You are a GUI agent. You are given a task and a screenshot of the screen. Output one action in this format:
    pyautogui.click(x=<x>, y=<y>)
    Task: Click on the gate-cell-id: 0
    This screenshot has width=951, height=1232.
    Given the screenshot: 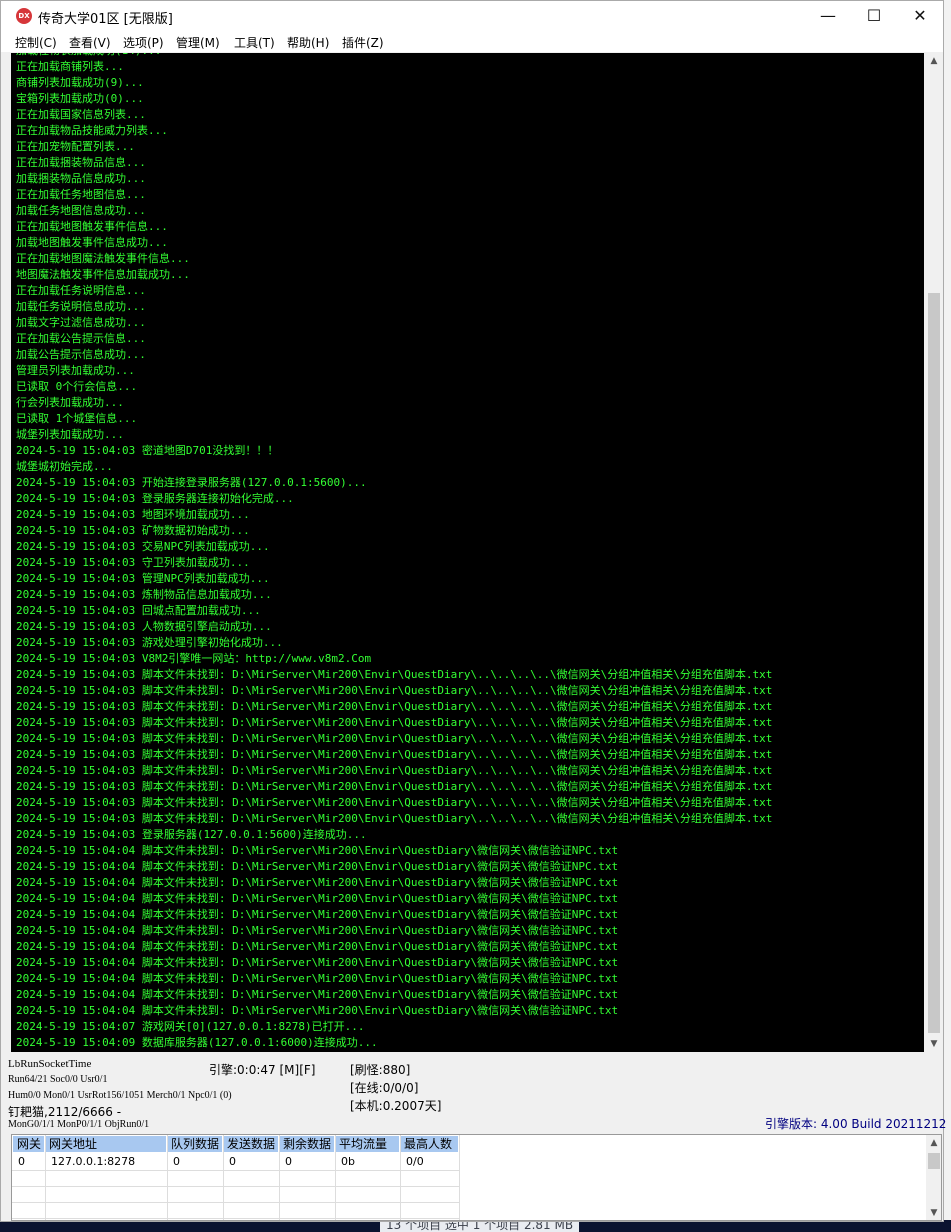 What is the action you would take?
    pyautogui.click(x=21, y=1161)
    